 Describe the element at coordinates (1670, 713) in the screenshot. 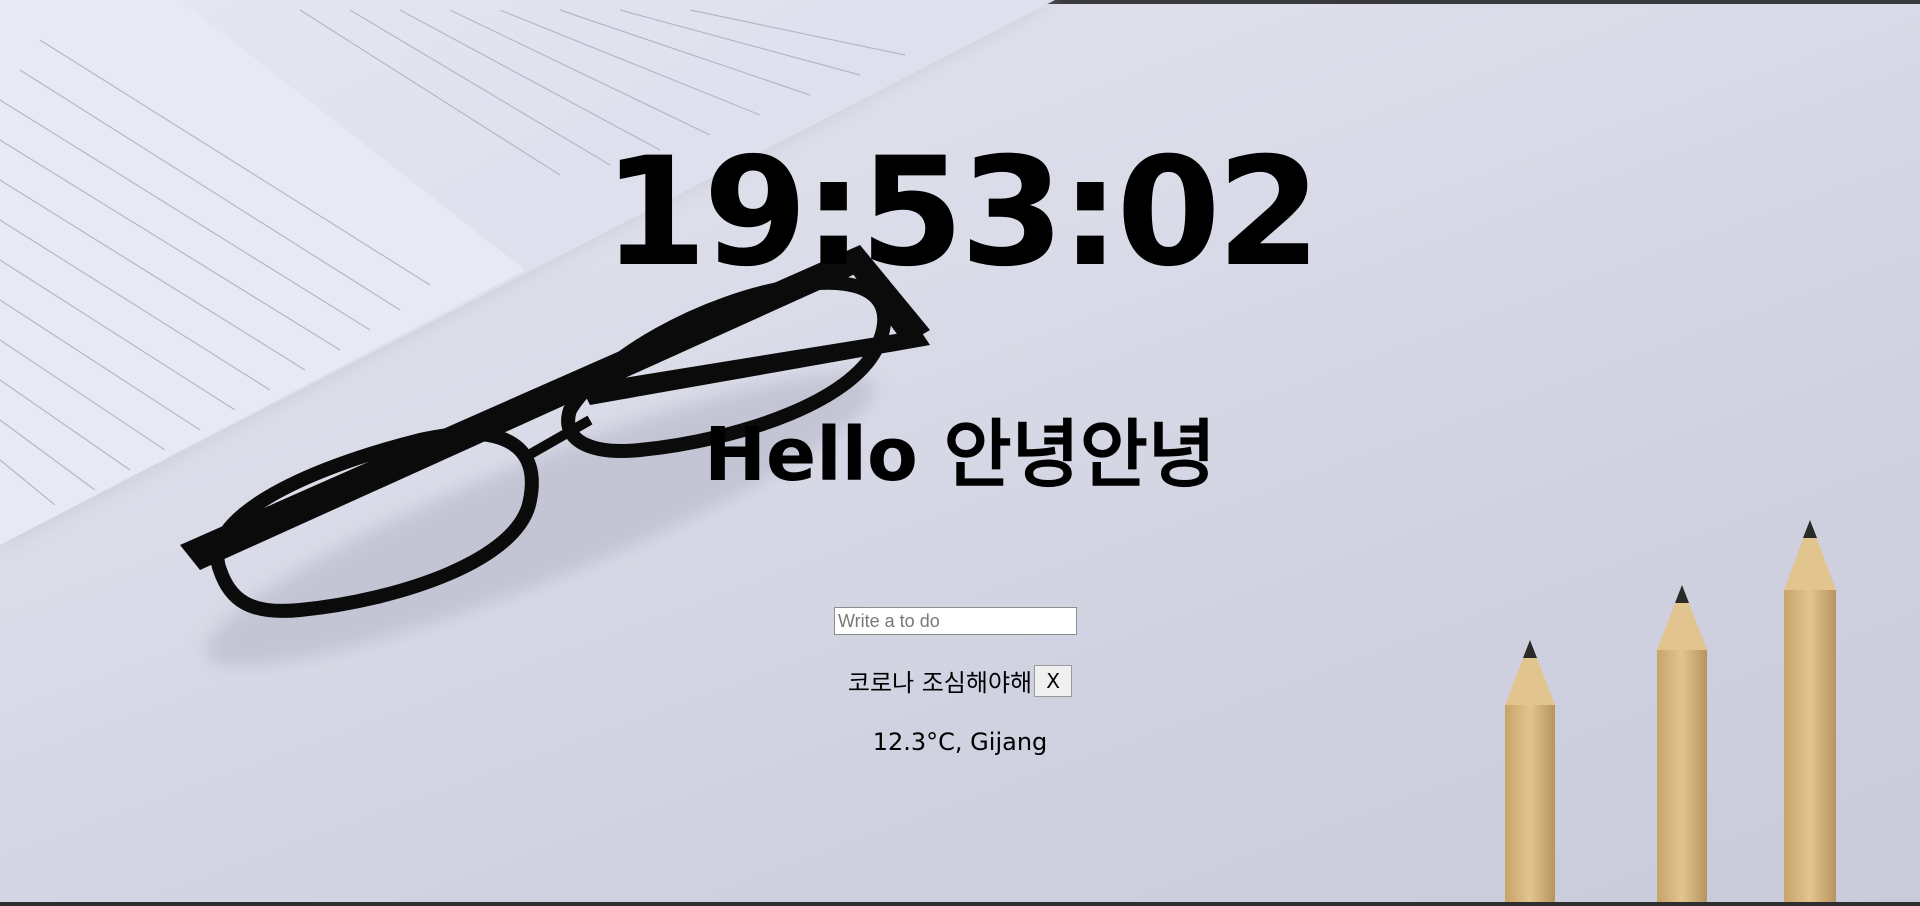

I see `pencils-illustration` at that location.